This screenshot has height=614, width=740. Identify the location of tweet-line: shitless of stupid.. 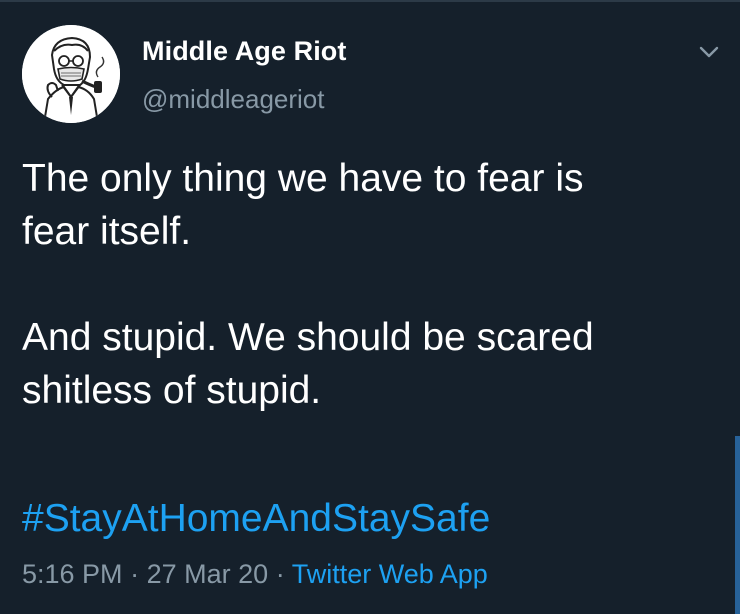
(172, 390).